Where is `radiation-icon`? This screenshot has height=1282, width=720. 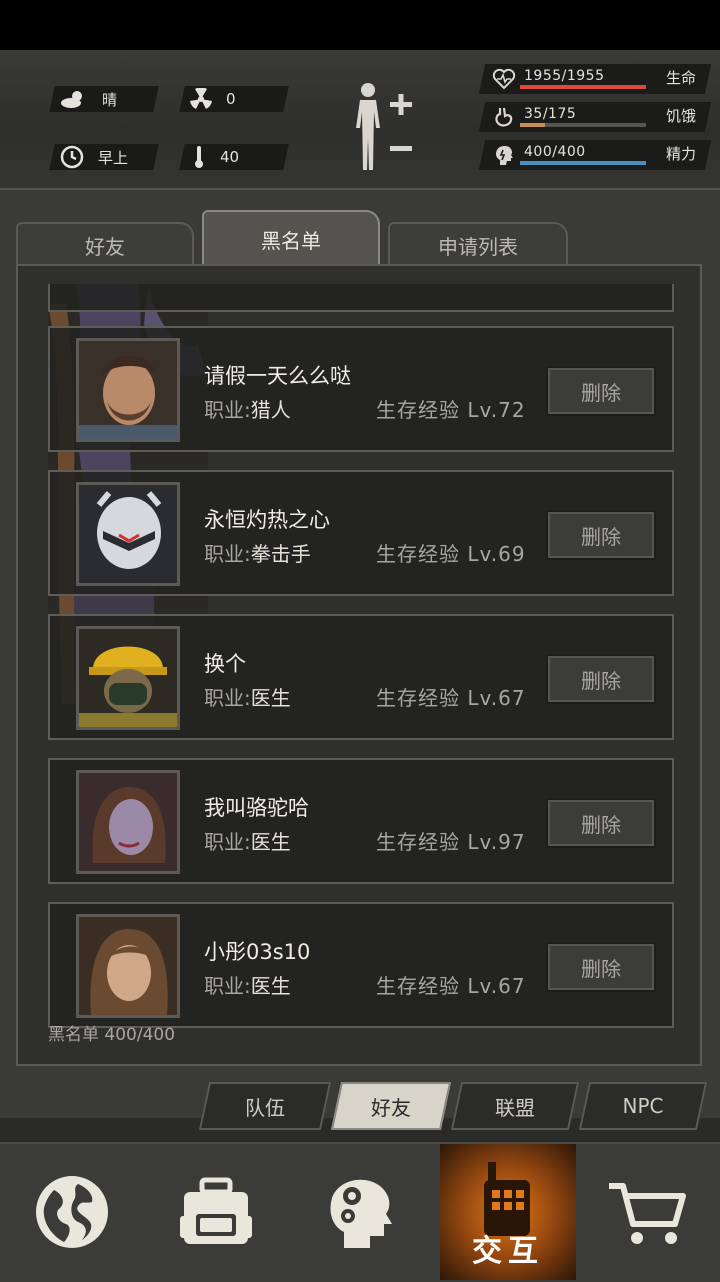 radiation-icon is located at coordinates (201, 98).